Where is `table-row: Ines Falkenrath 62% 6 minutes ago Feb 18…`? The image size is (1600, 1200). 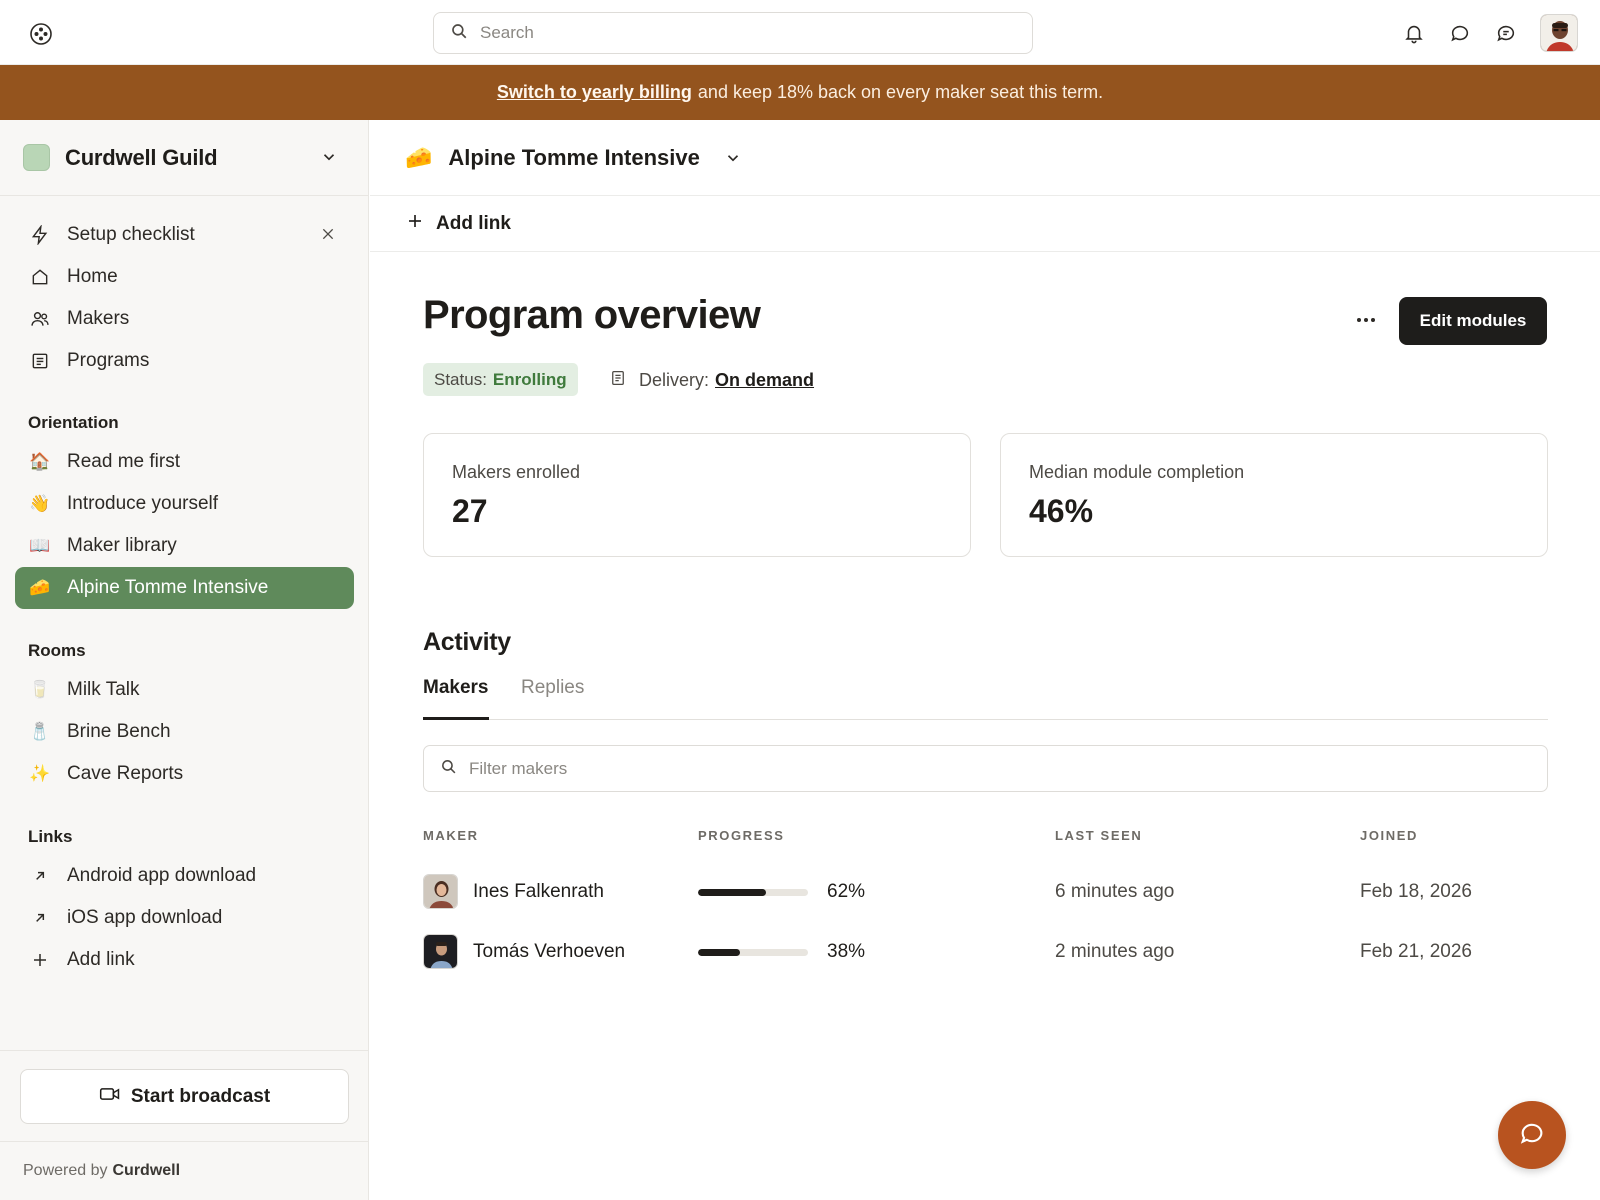
table-row: Ines Falkenrath 62% 6 minutes ago Feb 18… is located at coordinates (985, 892).